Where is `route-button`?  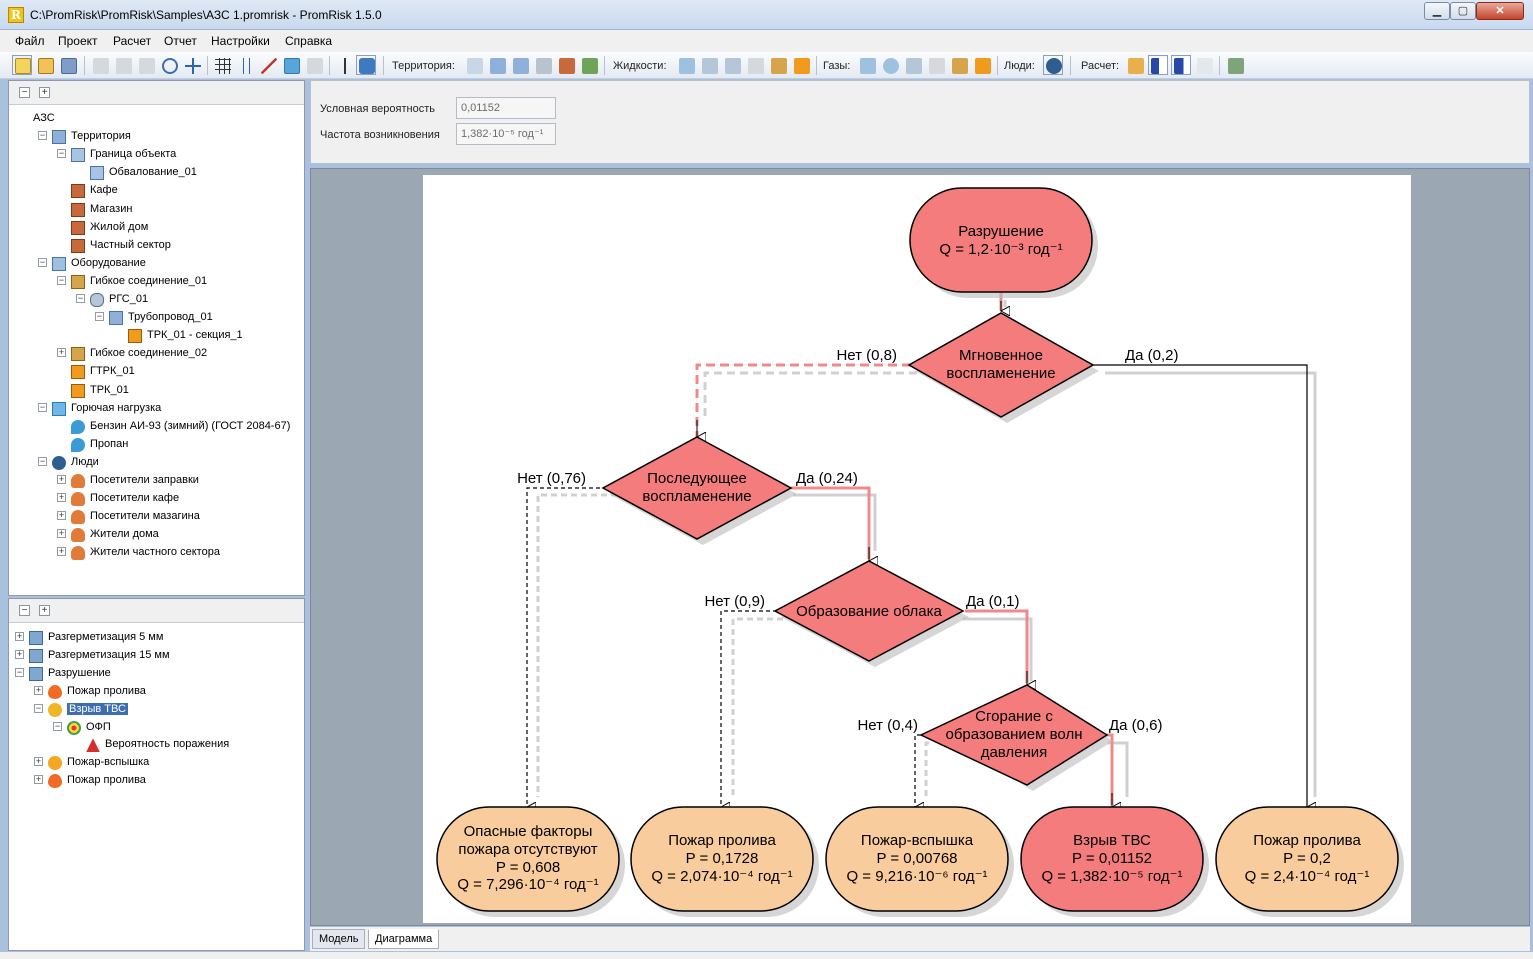
route-button is located at coordinates (314, 65).